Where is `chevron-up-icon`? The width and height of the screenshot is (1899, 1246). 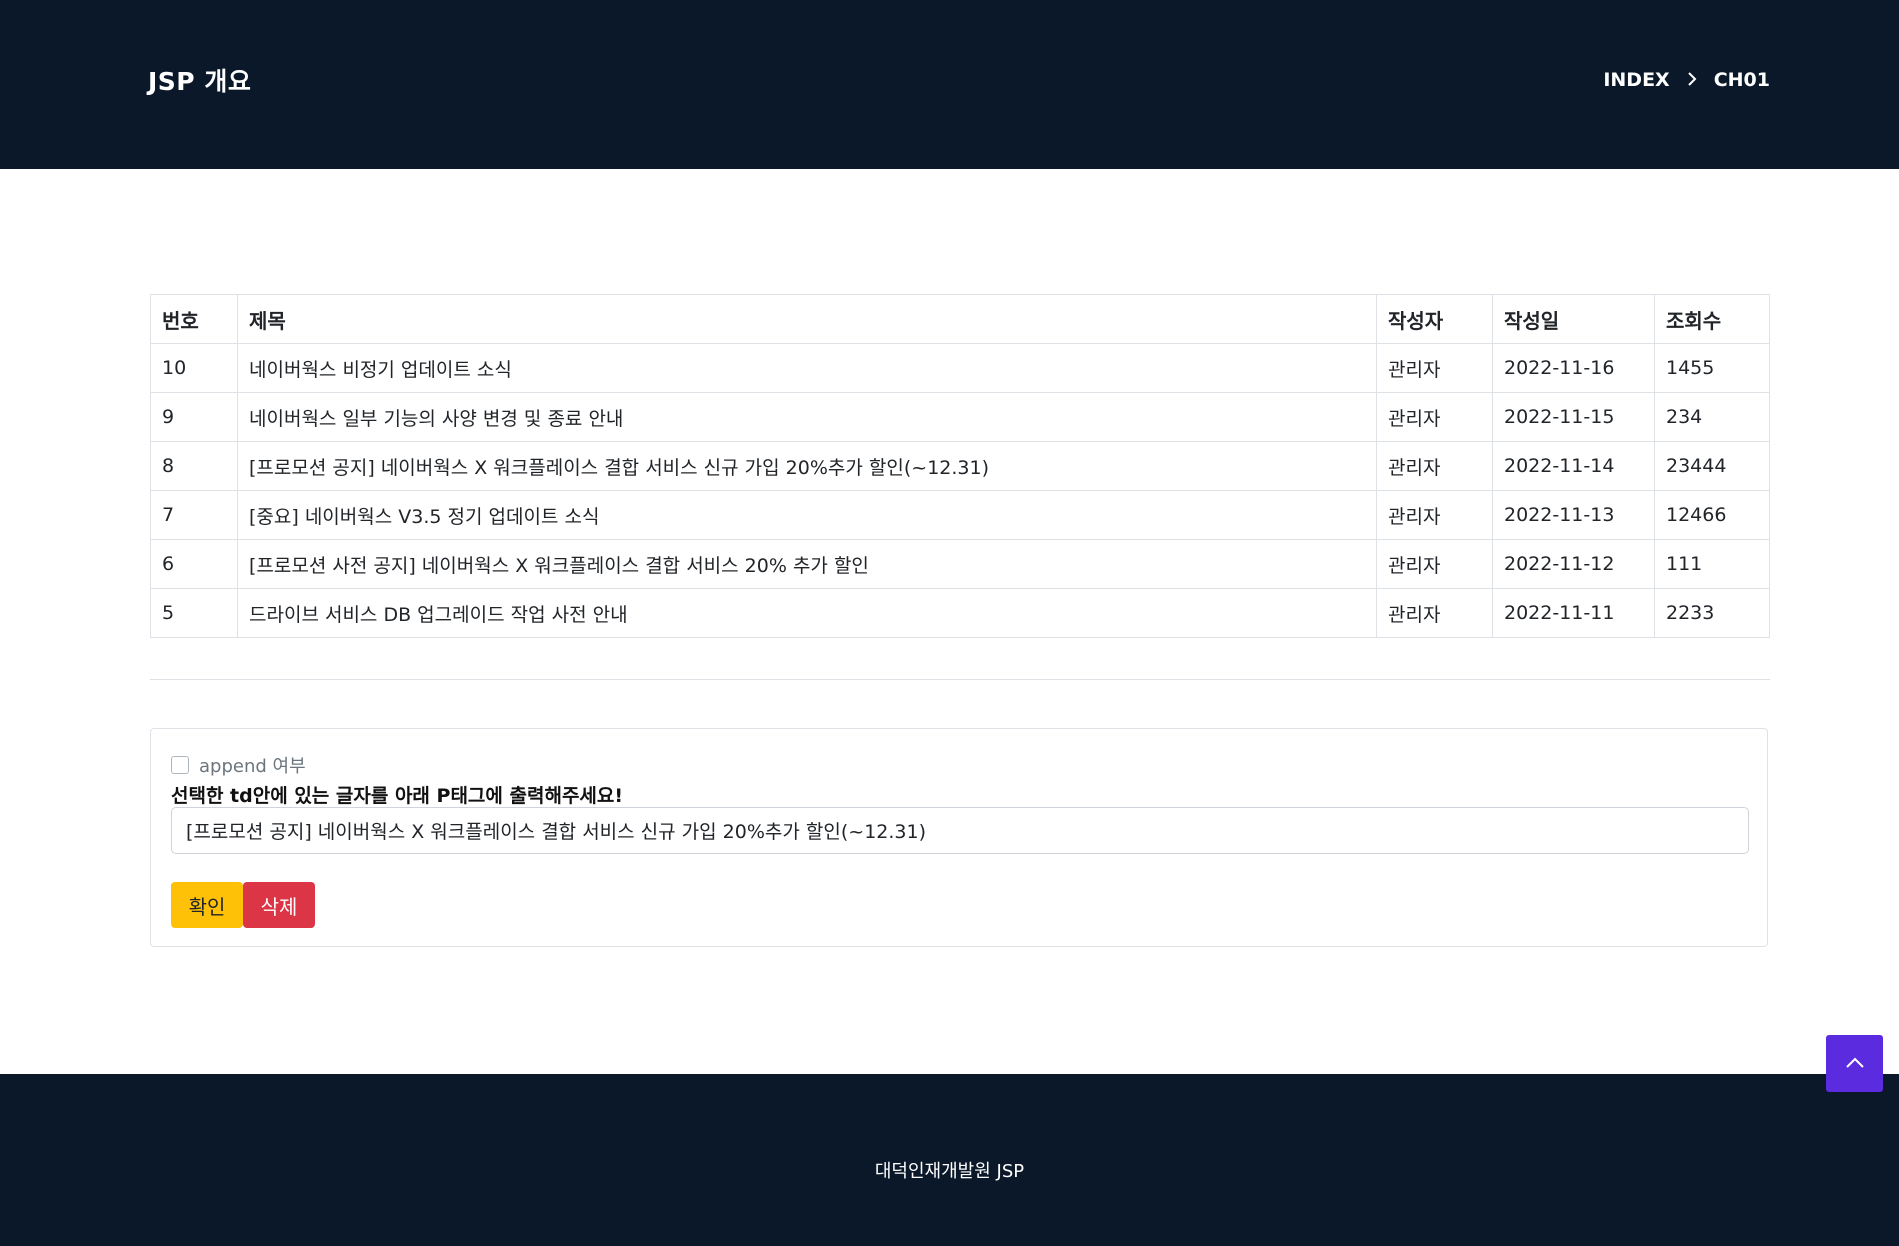
chevron-up-icon is located at coordinates (1855, 1063).